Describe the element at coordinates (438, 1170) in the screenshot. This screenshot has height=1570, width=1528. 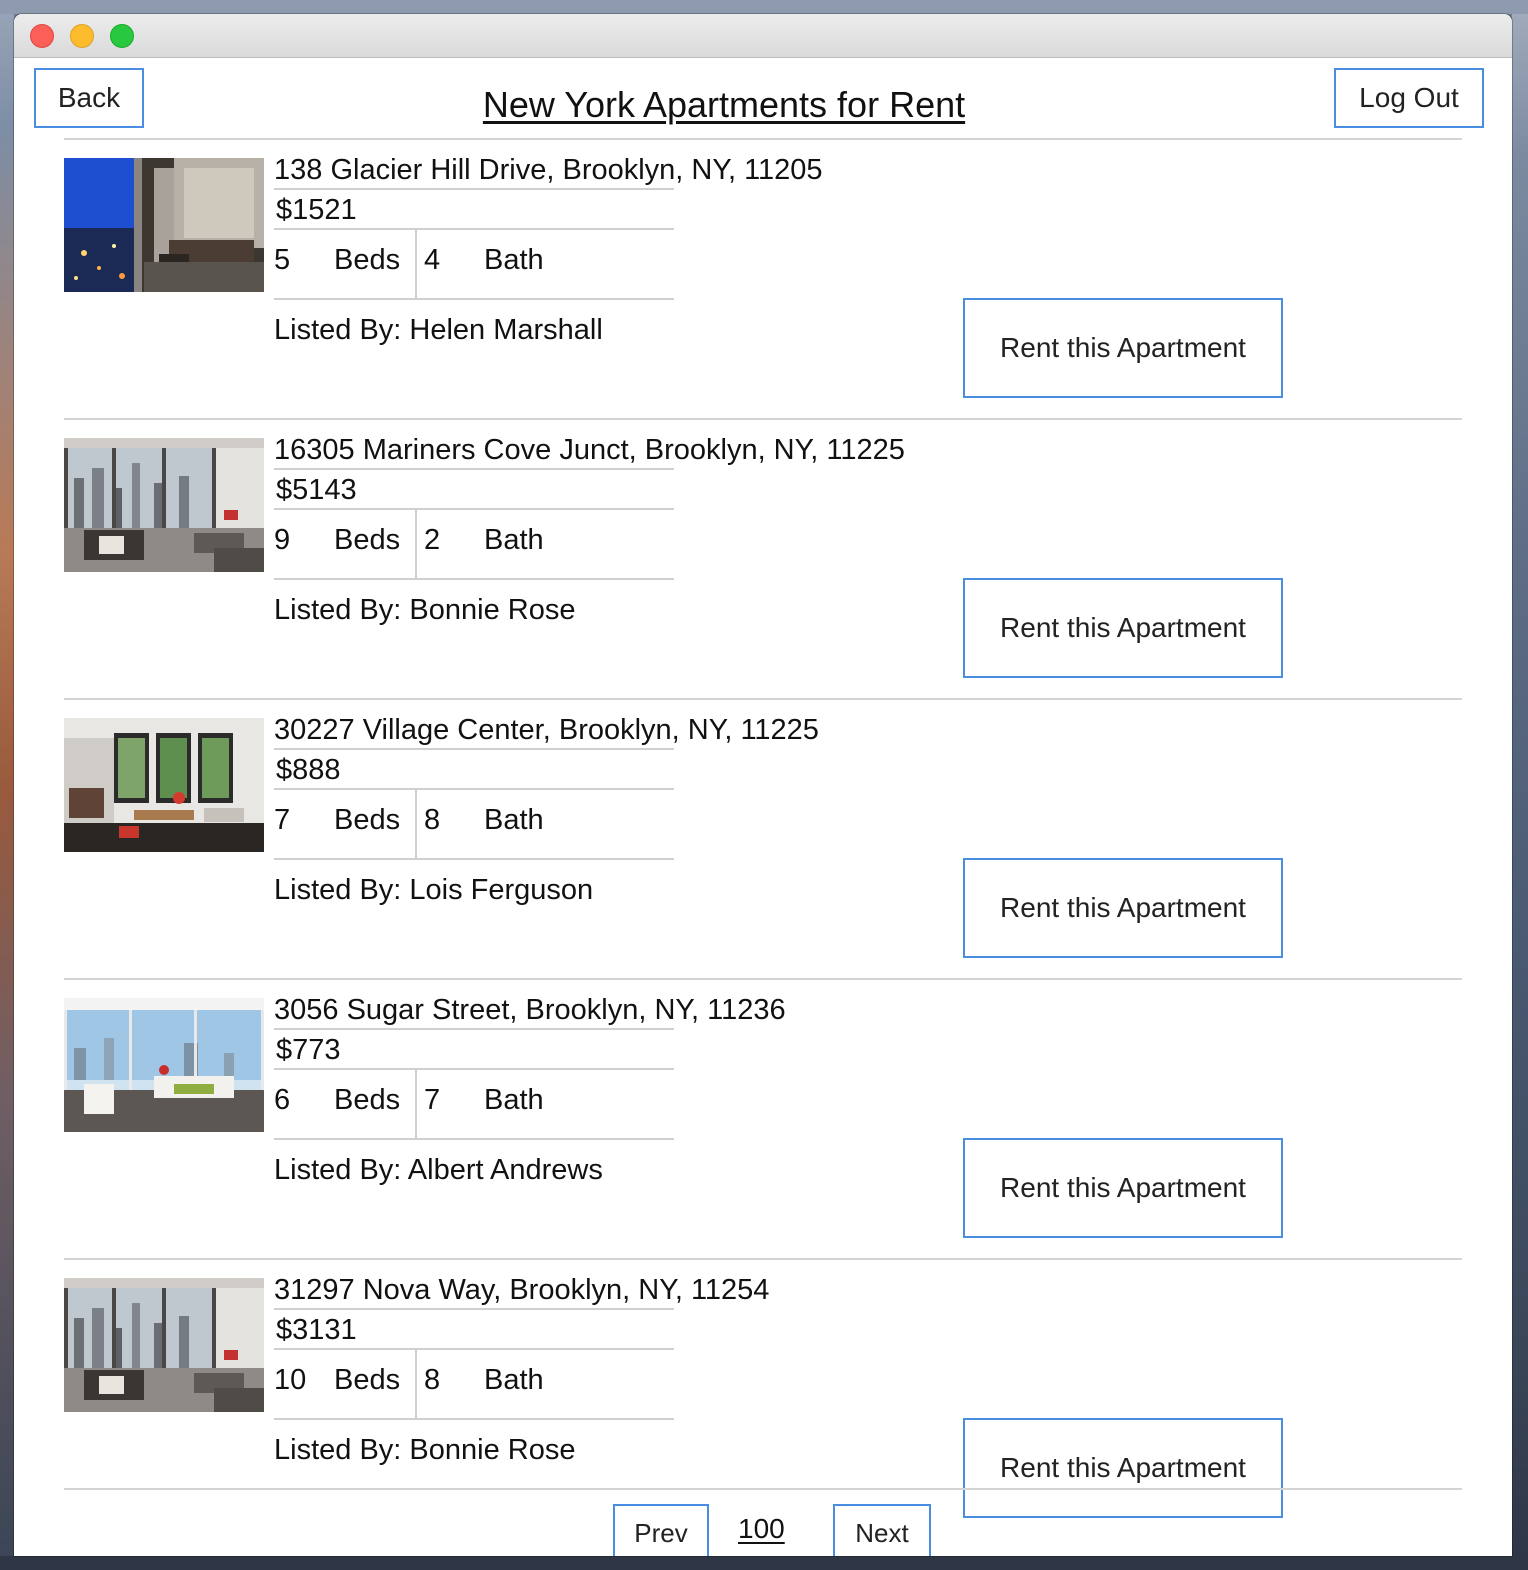
I see `listed-by: Listed By: Albert Andrews` at that location.